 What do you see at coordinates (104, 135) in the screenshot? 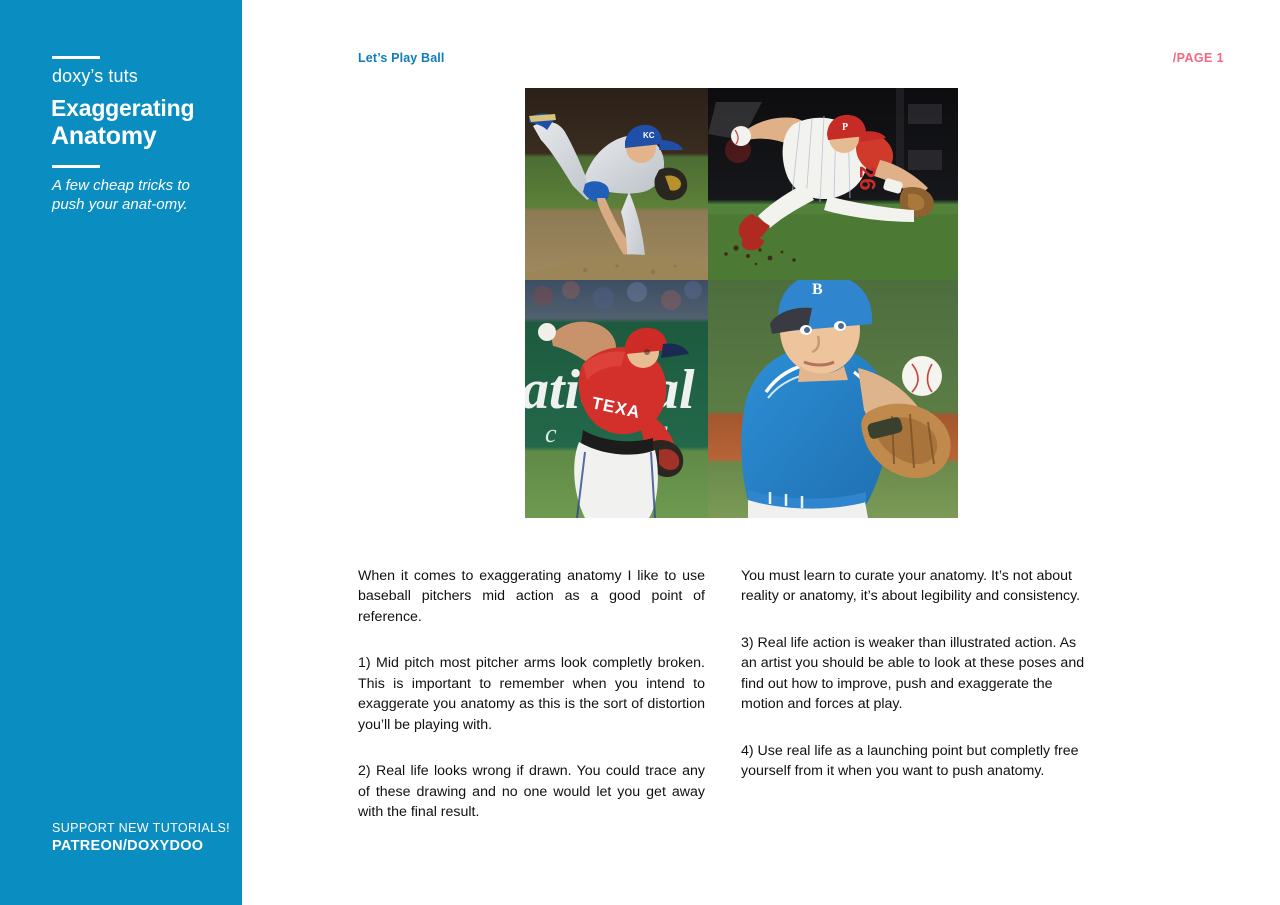
I see `page-title-line-2: Anatomy` at bounding box center [104, 135].